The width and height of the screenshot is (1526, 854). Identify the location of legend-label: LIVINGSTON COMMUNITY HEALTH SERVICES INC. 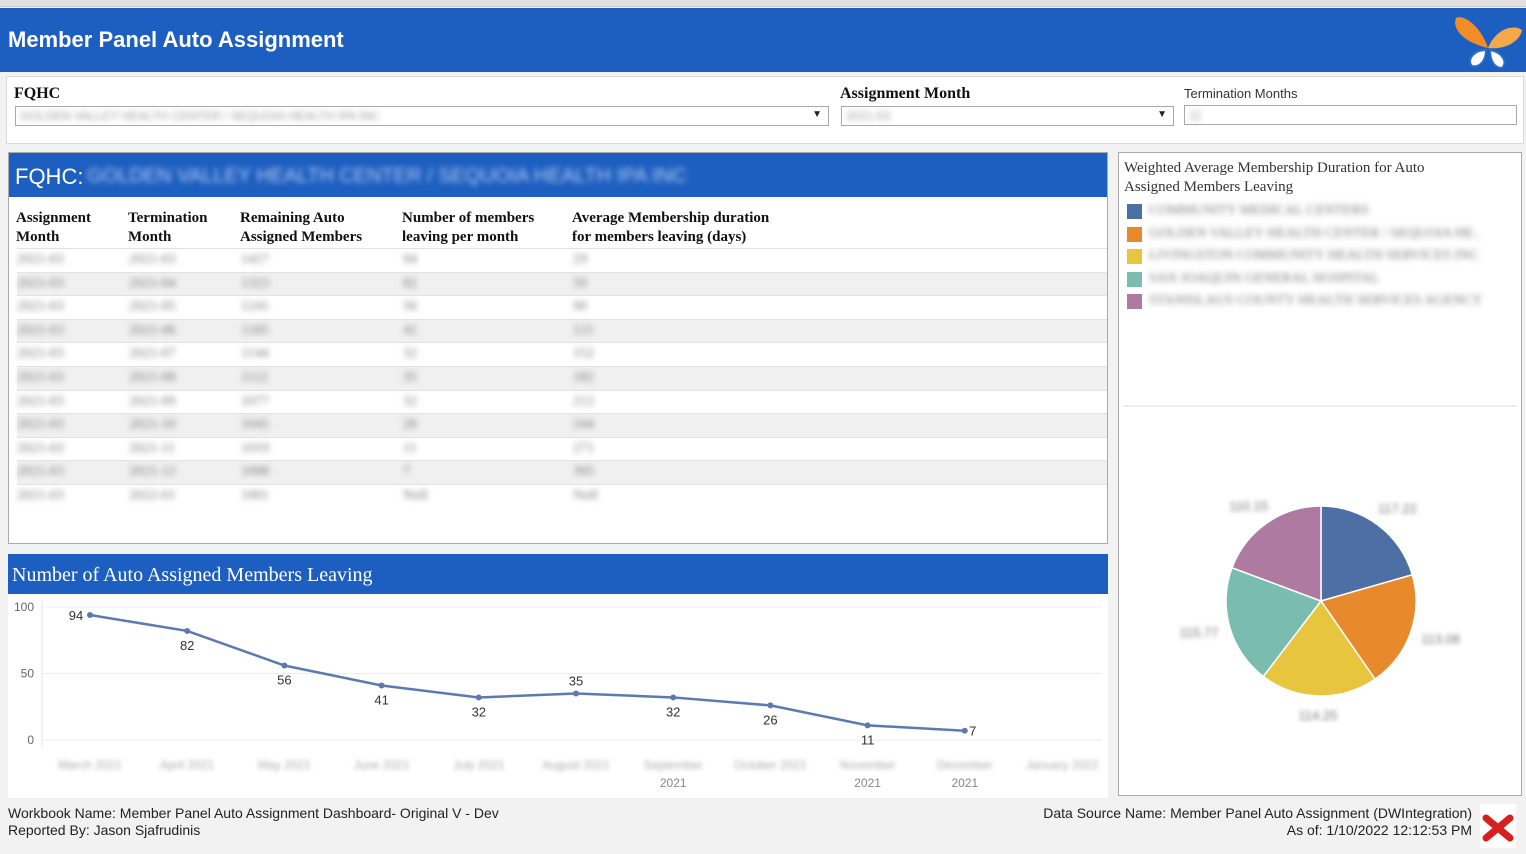
(1314, 255).